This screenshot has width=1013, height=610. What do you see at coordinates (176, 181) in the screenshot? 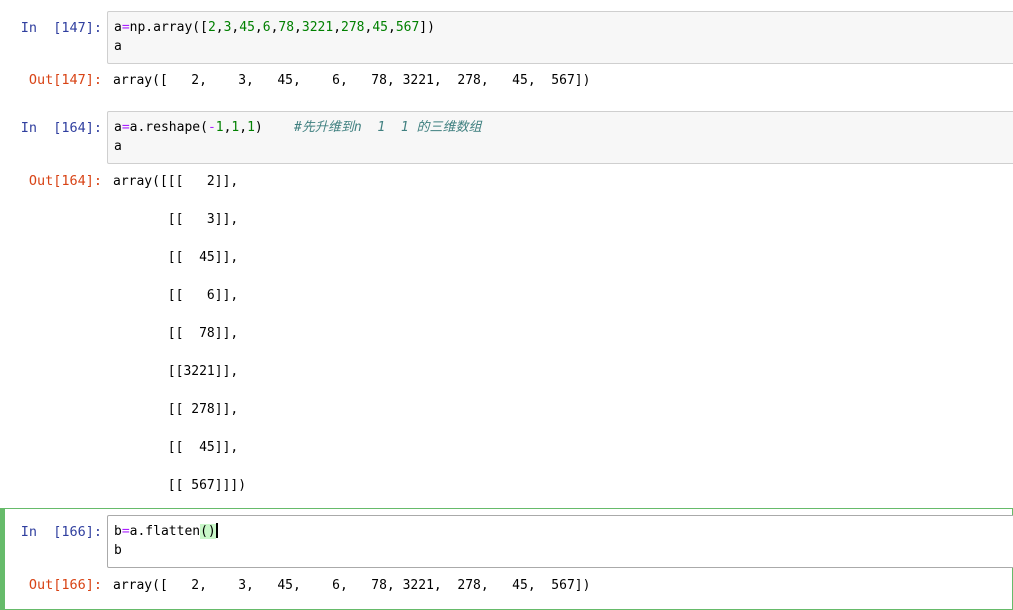
I see `output-line: array([[[ 2]],` at bounding box center [176, 181].